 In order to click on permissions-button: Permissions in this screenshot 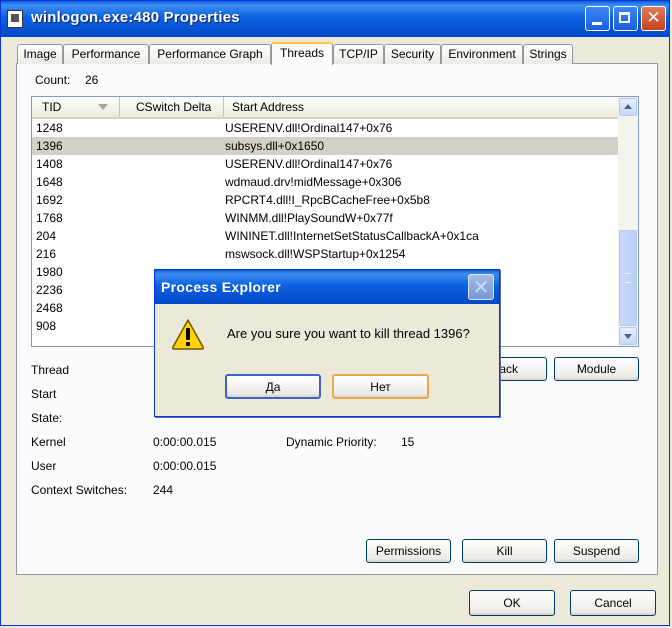, I will do `click(408, 551)`.